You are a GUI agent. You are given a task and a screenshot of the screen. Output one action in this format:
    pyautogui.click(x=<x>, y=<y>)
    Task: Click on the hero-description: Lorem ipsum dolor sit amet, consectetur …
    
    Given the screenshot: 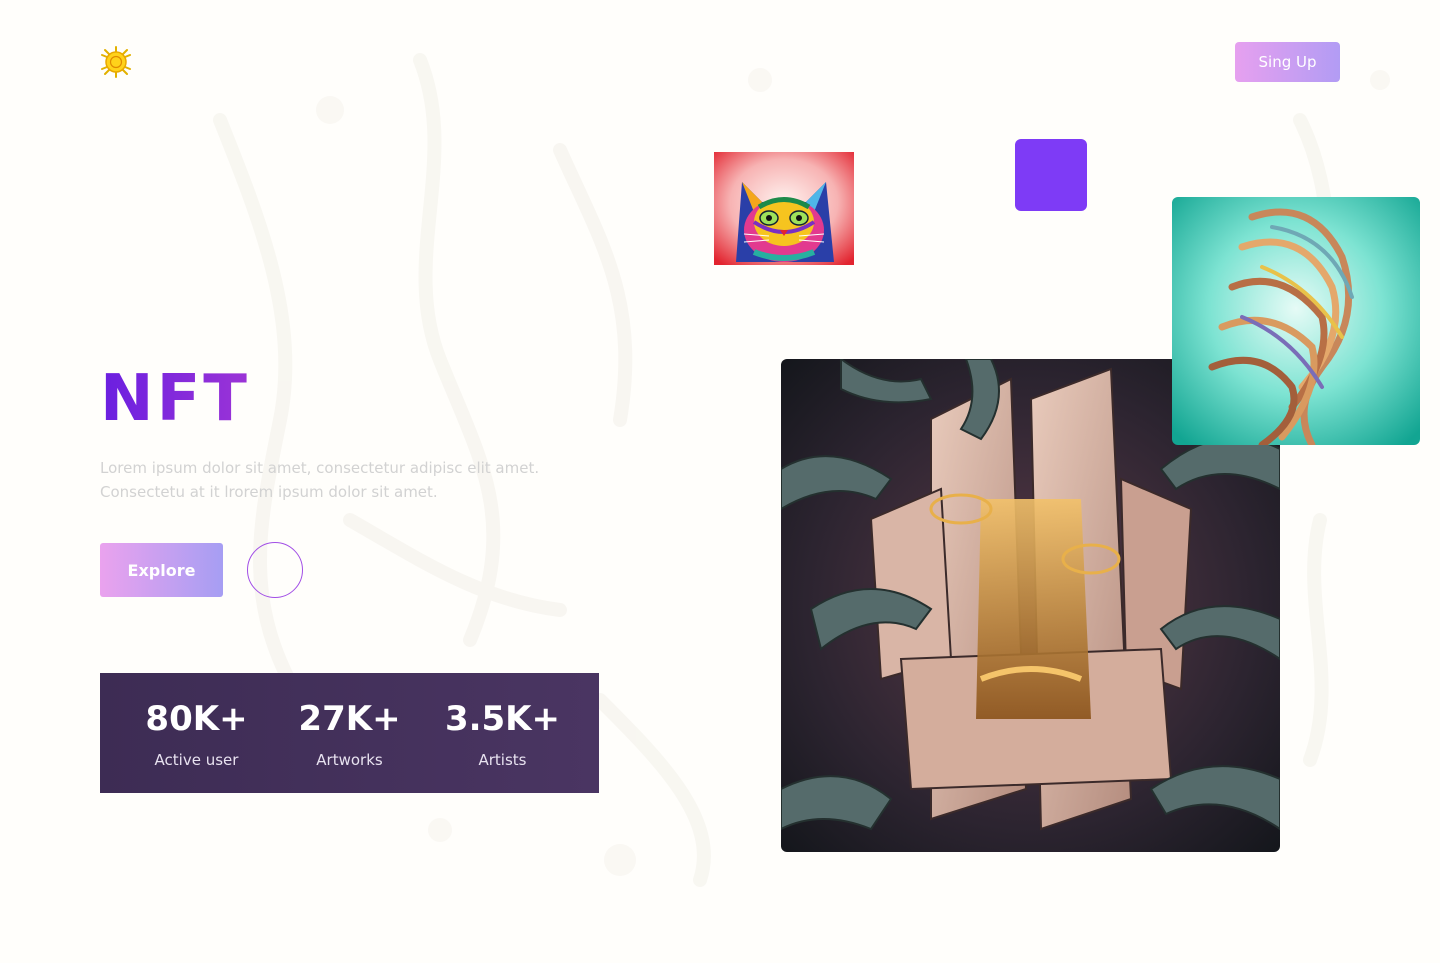 What is the action you would take?
    pyautogui.click(x=335, y=480)
    